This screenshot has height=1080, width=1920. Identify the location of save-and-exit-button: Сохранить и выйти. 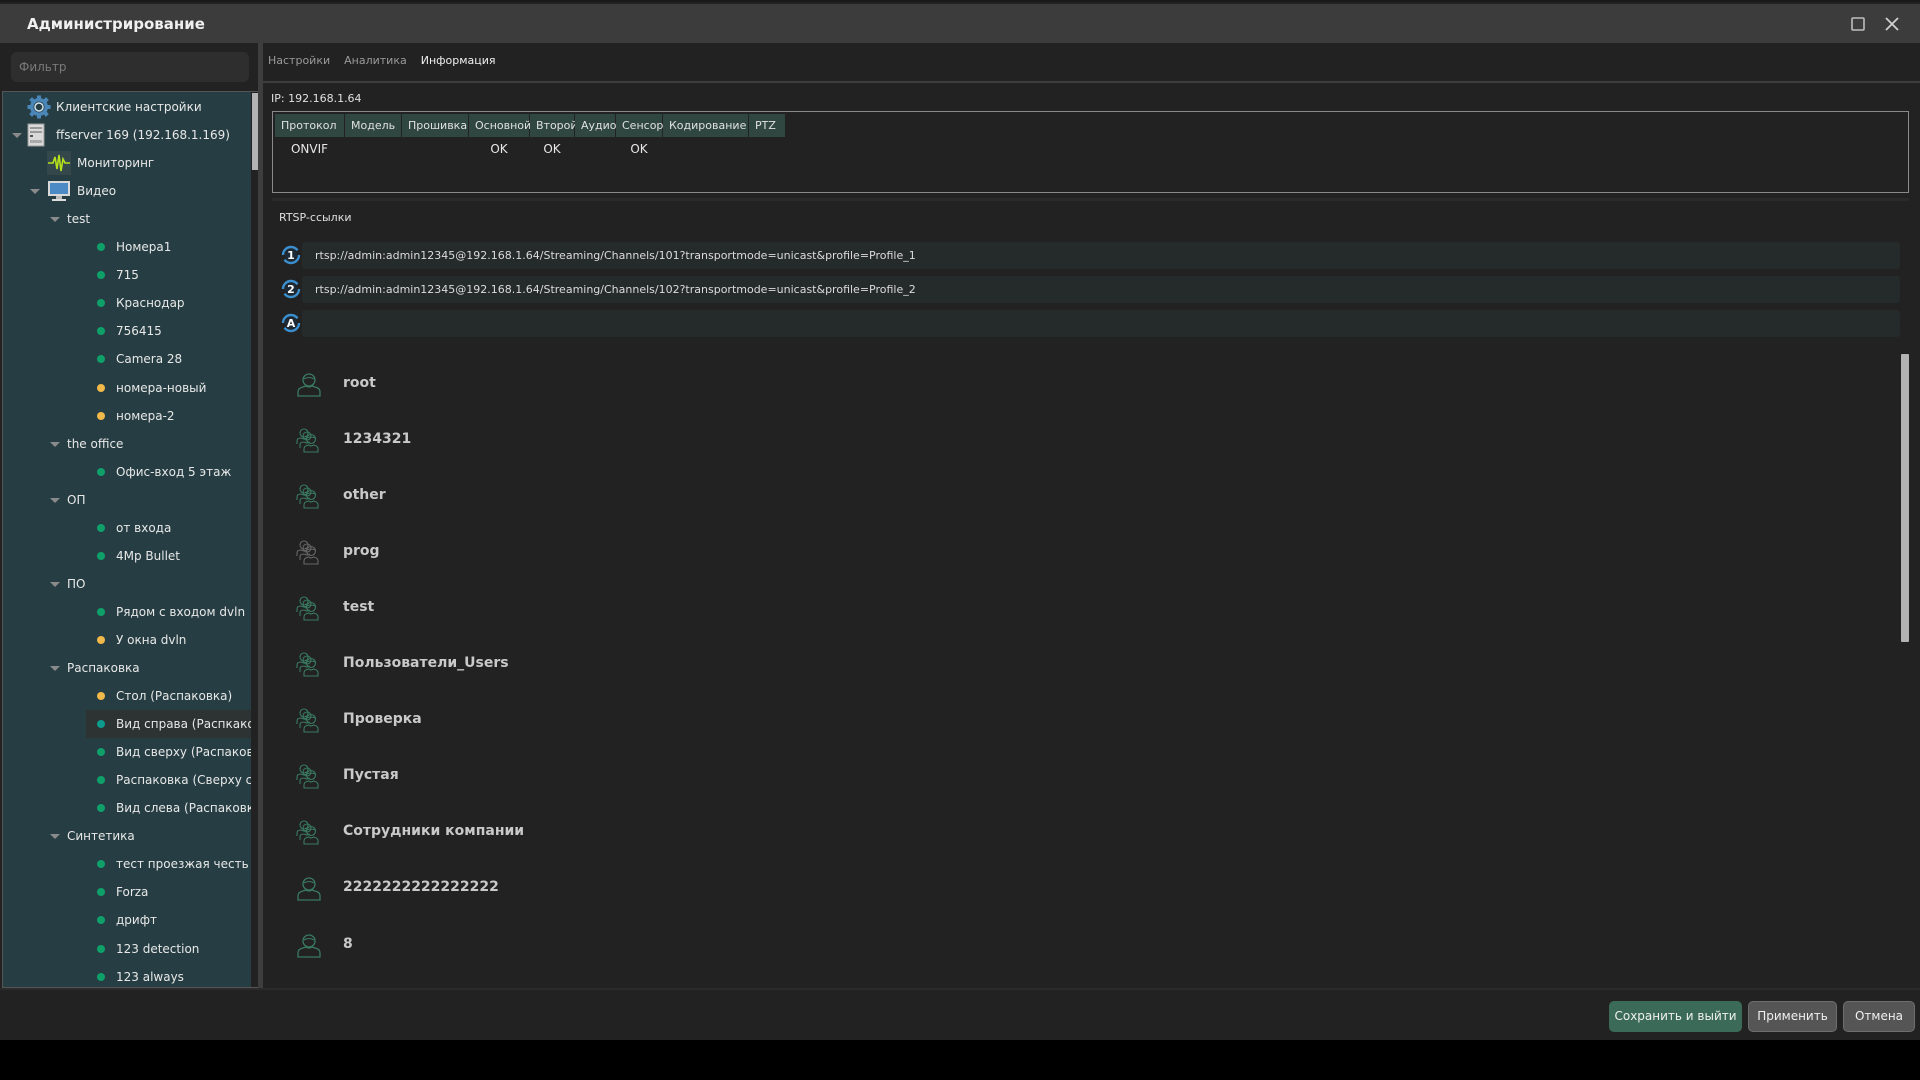
(1675, 1016).